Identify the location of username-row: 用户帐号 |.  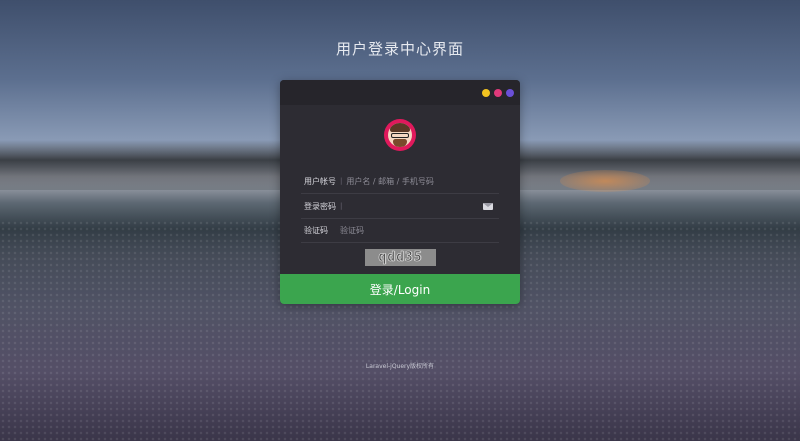
(400, 181).